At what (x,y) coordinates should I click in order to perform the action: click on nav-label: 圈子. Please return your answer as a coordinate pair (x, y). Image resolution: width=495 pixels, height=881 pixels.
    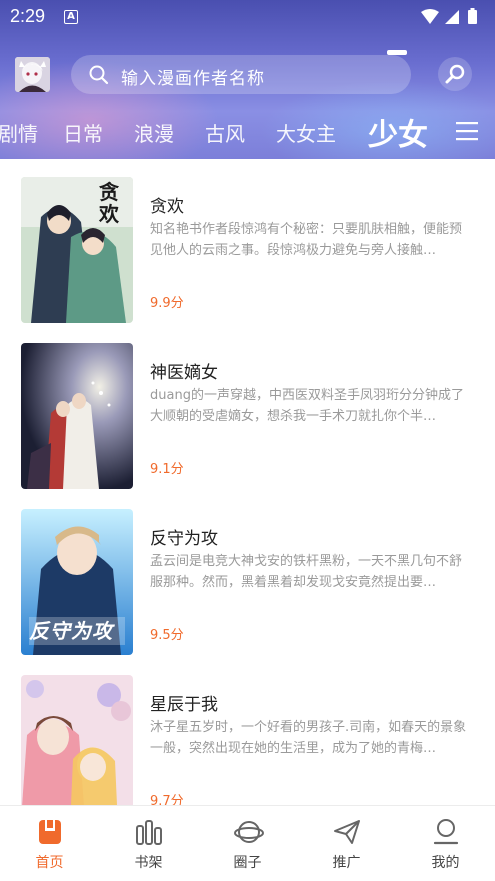
    Looking at the image, I should click on (247, 863).